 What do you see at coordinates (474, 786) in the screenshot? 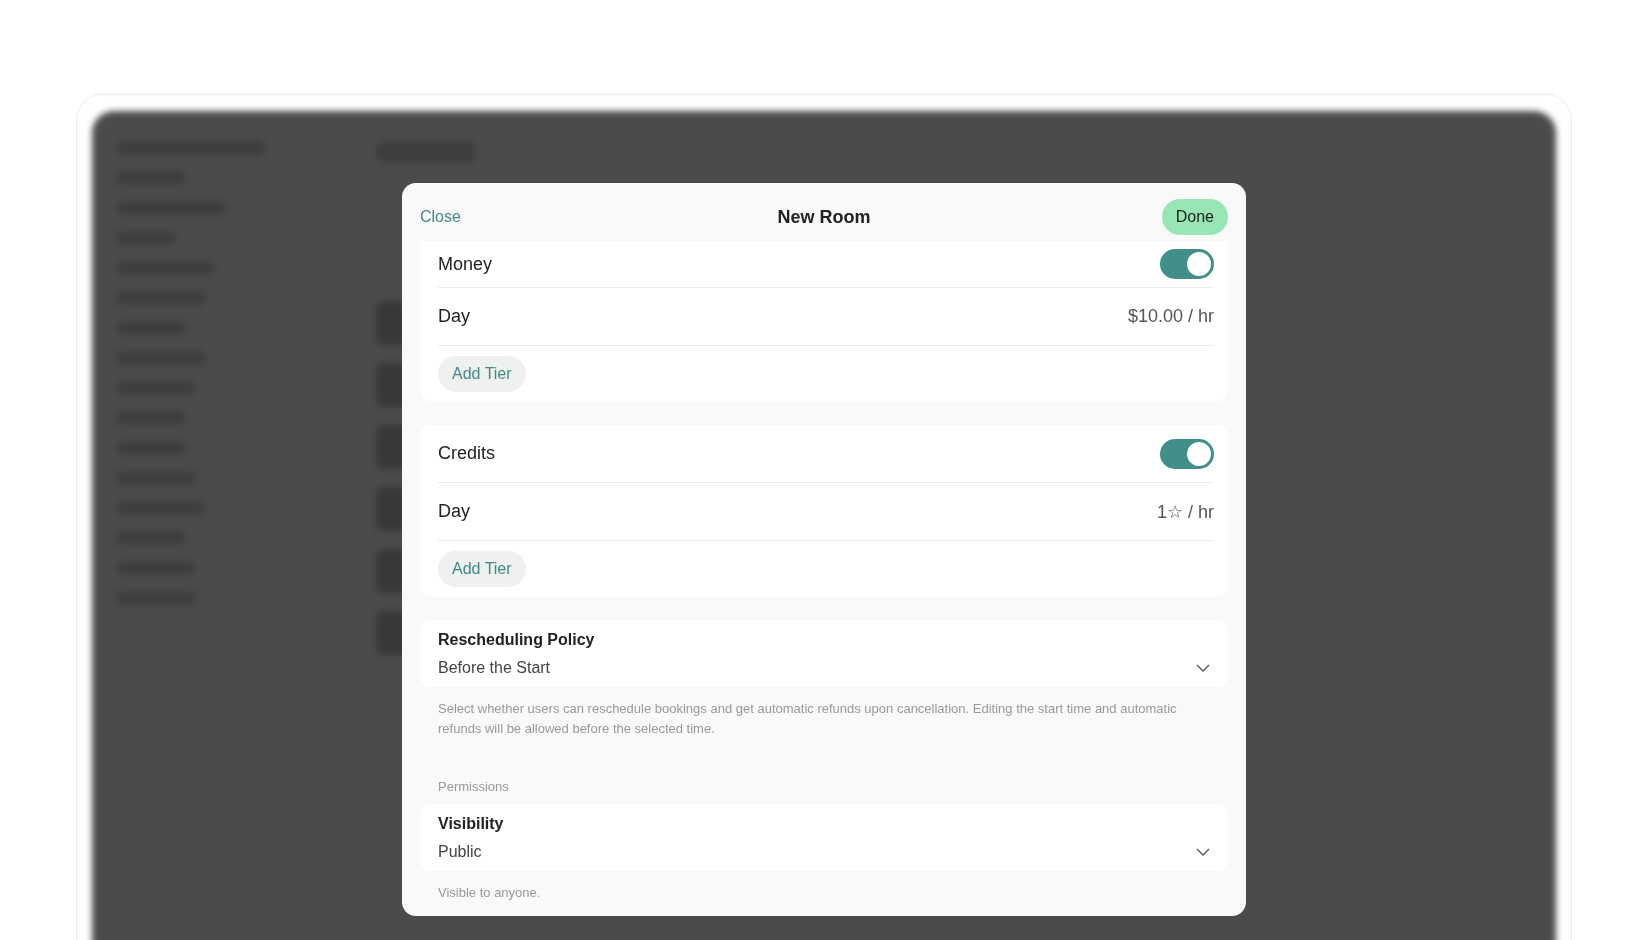
I see `section-heading: Permissions` at bounding box center [474, 786].